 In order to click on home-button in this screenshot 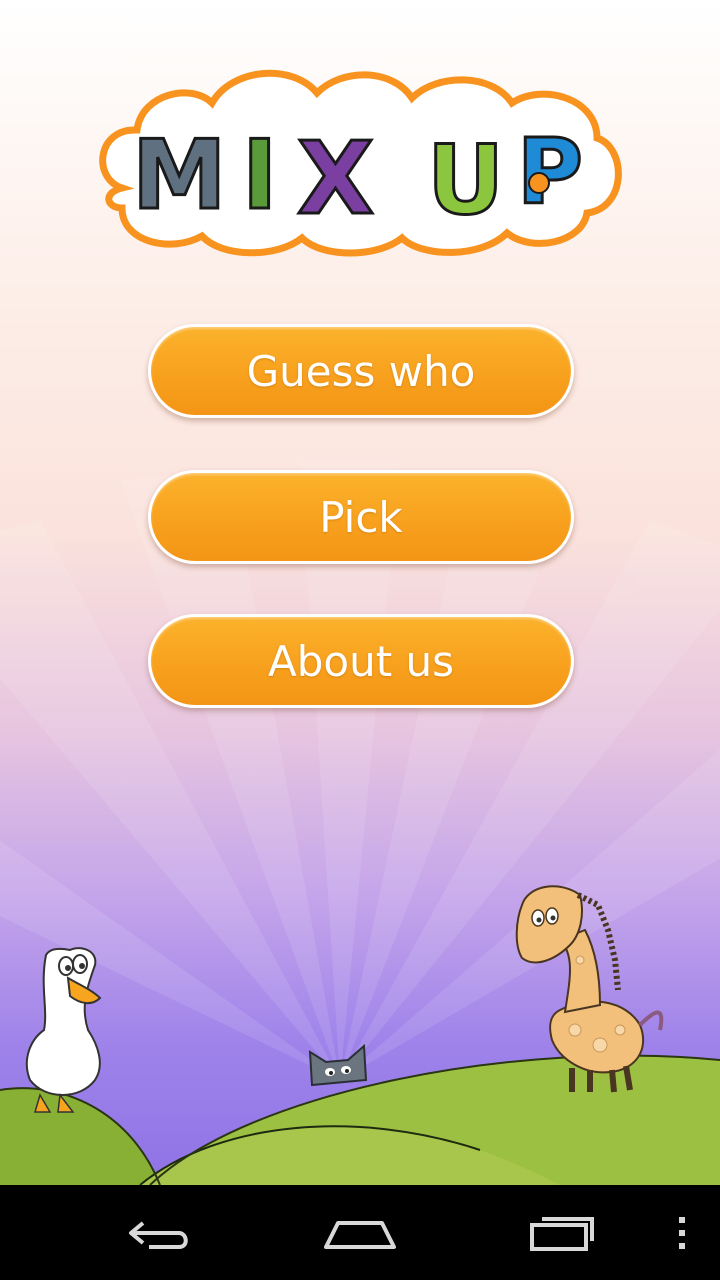, I will do `click(360, 1232)`.